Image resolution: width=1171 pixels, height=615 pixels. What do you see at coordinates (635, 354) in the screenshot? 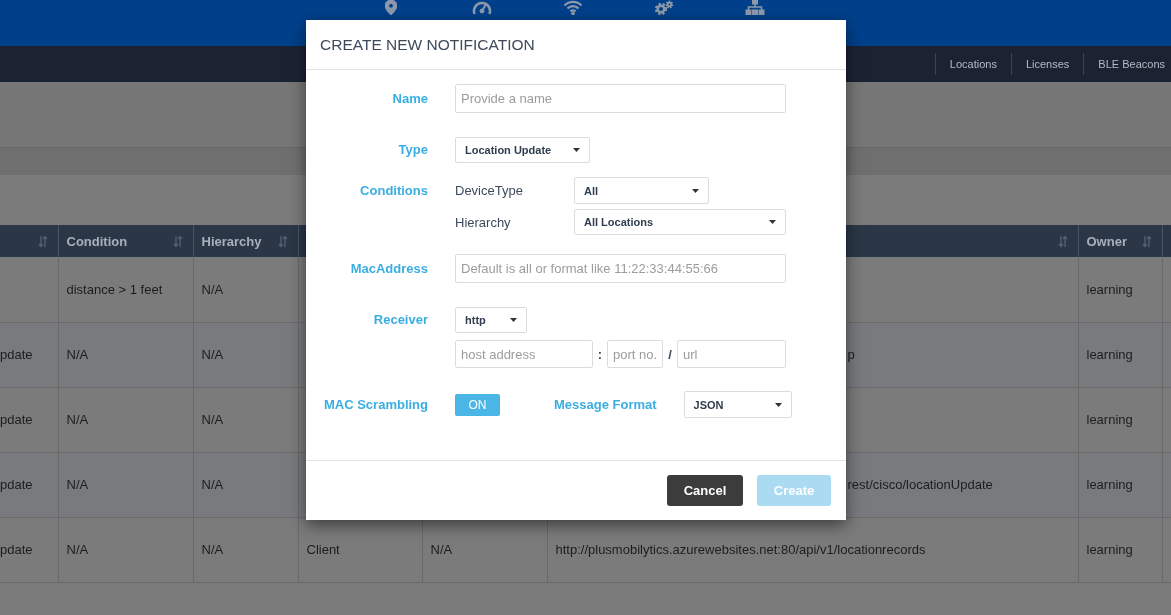
I see `port-input: port no.` at bounding box center [635, 354].